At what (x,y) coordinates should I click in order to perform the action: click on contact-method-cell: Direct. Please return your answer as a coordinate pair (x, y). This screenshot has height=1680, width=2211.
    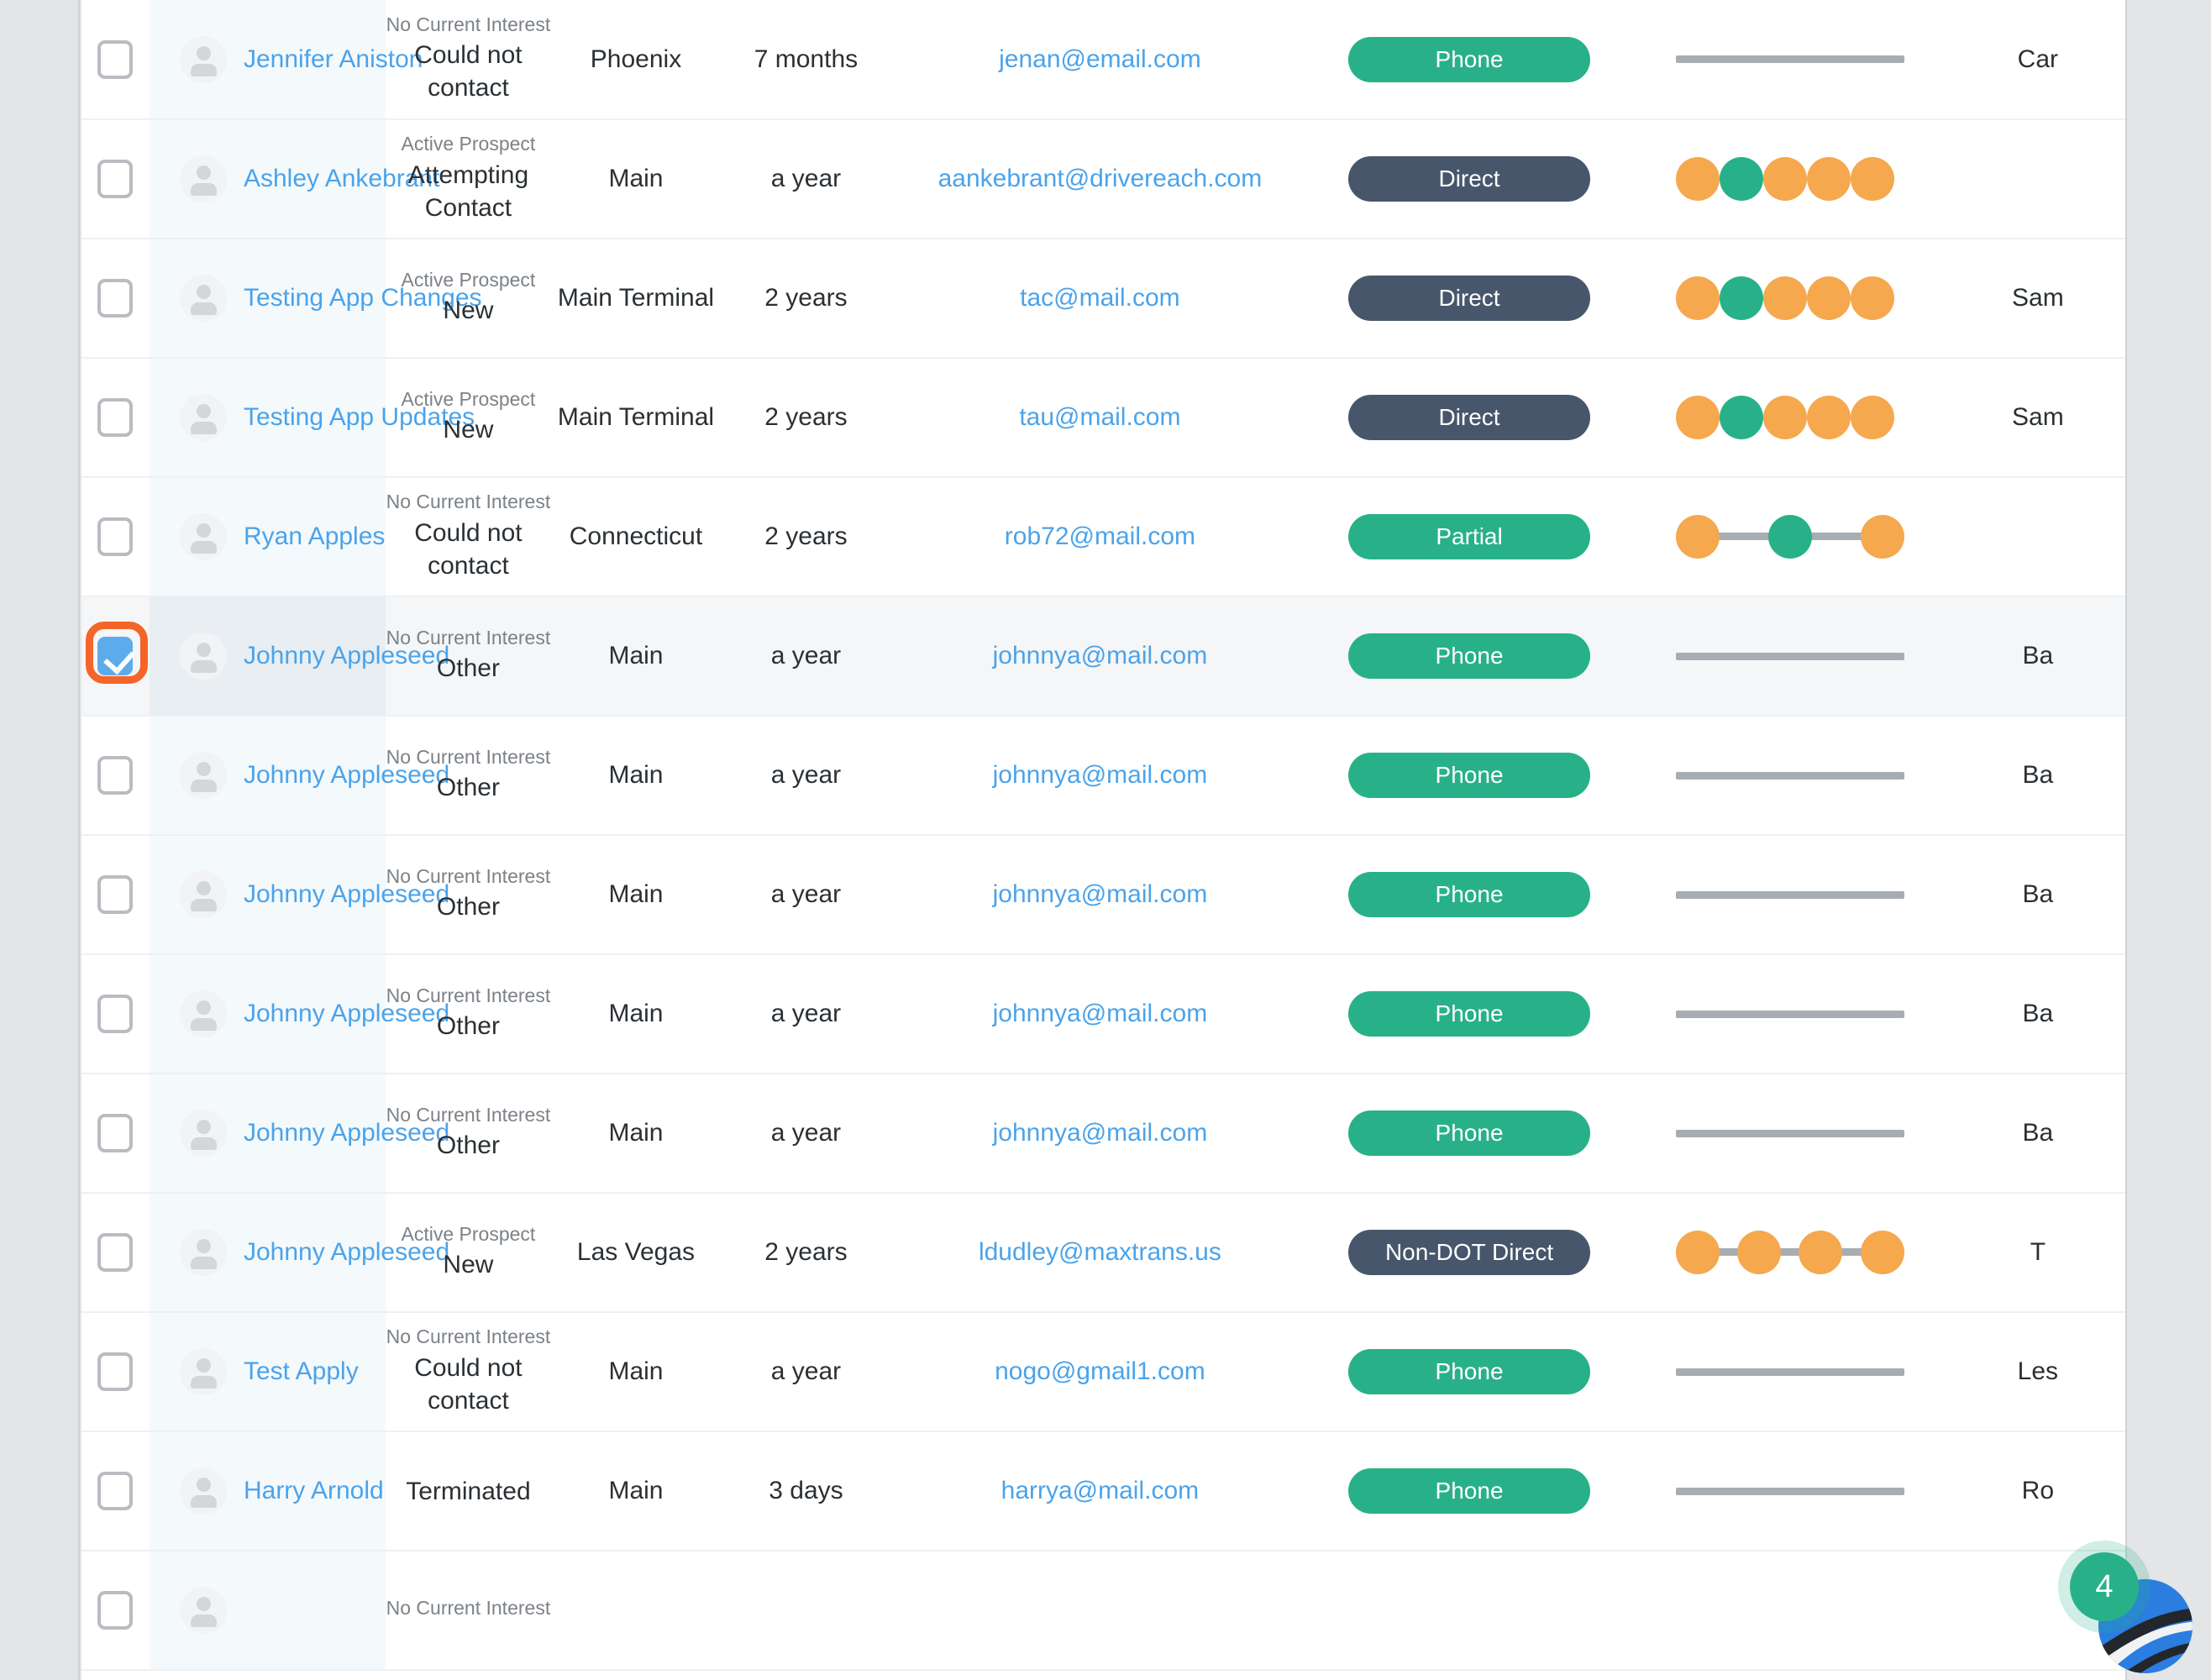
    Looking at the image, I should click on (1469, 179).